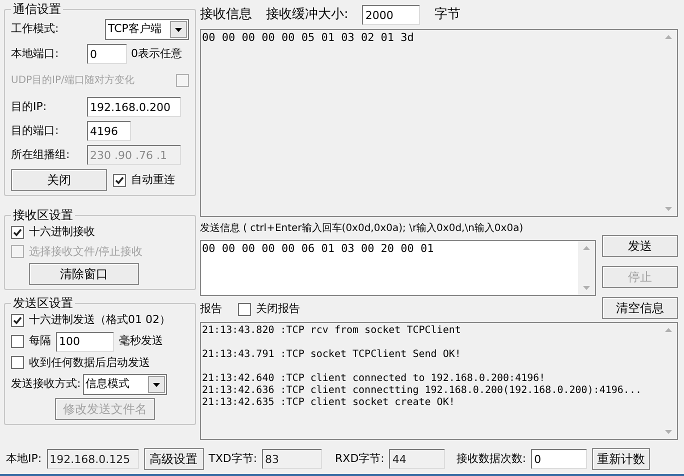  What do you see at coordinates (226, 15) in the screenshot?
I see `field-label: 接收信息` at bounding box center [226, 15].